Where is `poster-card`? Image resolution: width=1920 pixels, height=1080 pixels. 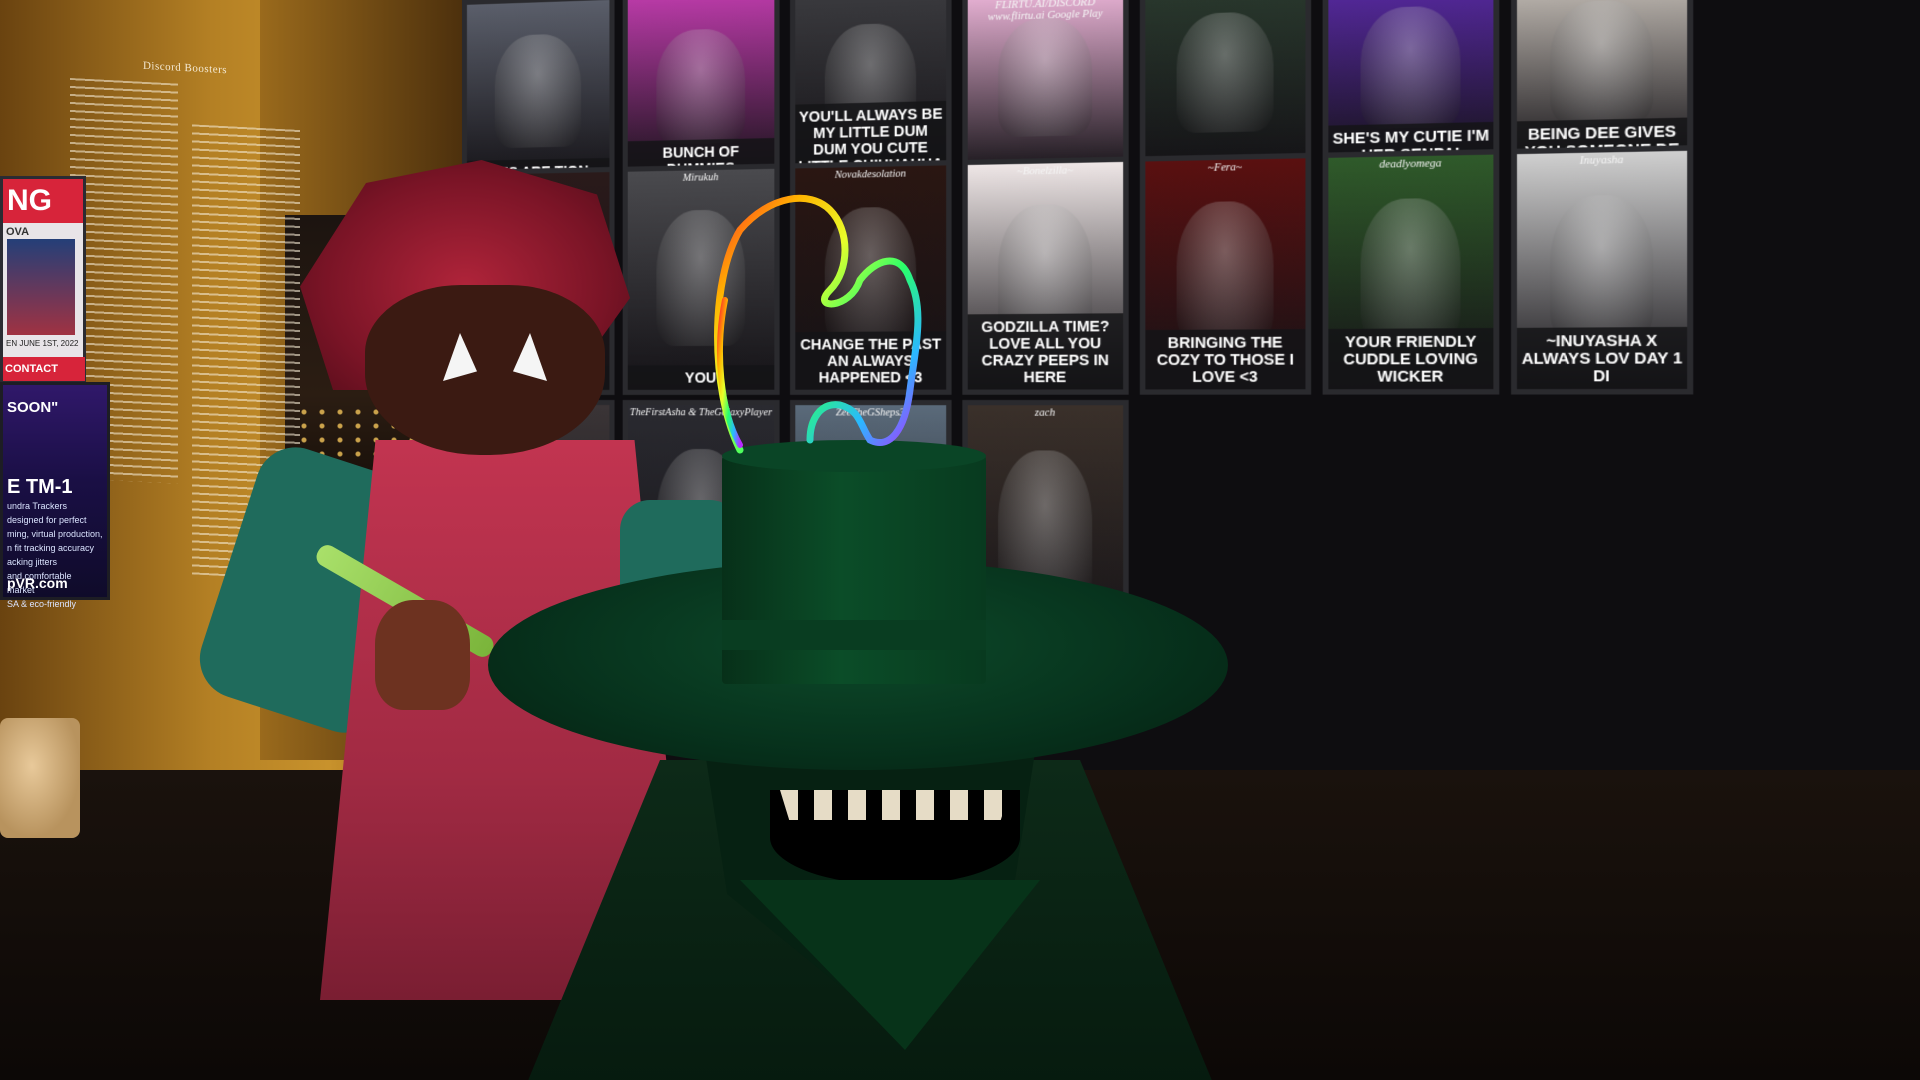
poster-card is located at coordinates (1225, 89).